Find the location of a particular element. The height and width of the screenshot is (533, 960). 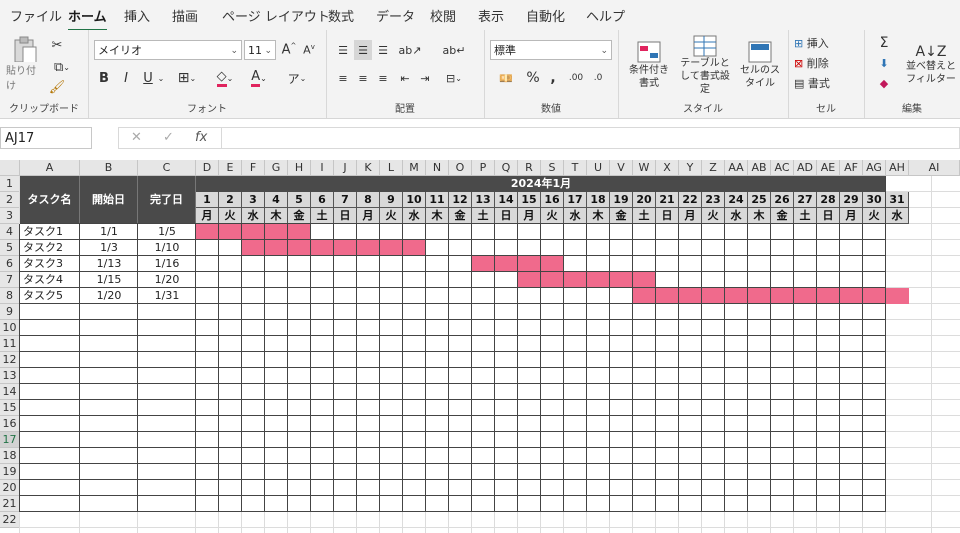

column-header-U: U is located at coordinates (598, 168).